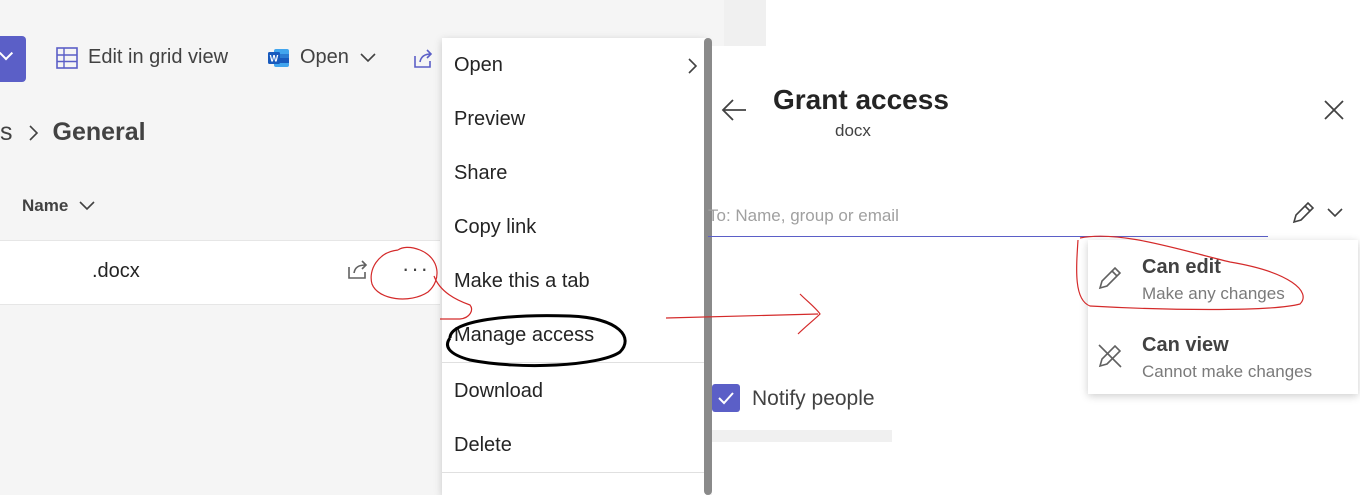 Image resolution: width=1360 pixels, height=495 pixels. Describe the element at coordinates (802, 436) in the screenshot. I see `panel-footer-strip` at that location.